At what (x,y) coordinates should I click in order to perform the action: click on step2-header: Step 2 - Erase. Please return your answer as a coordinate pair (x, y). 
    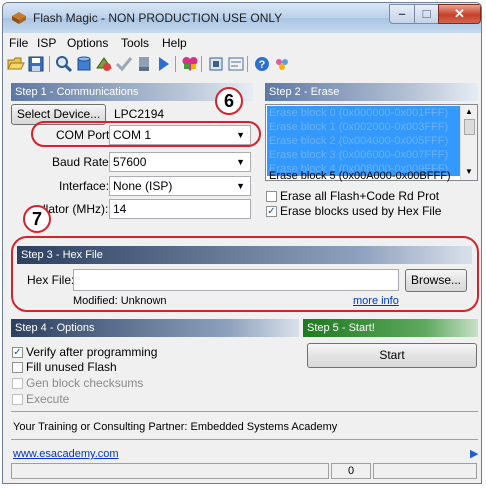
    Looking at the image, I should click on (371, 92).